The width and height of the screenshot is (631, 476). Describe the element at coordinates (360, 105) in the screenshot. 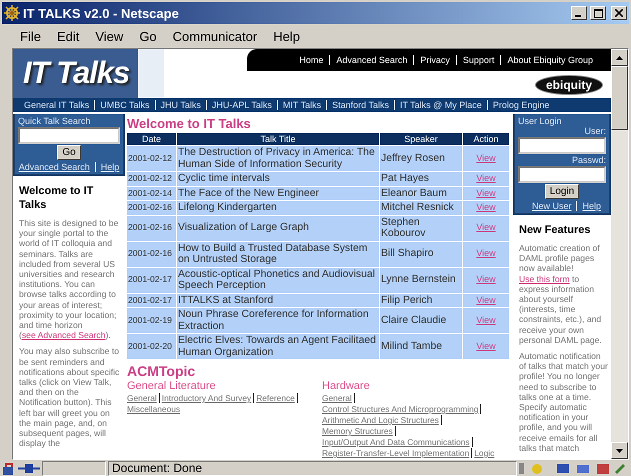

I see `nav-link: Stanford Talks` at that location.